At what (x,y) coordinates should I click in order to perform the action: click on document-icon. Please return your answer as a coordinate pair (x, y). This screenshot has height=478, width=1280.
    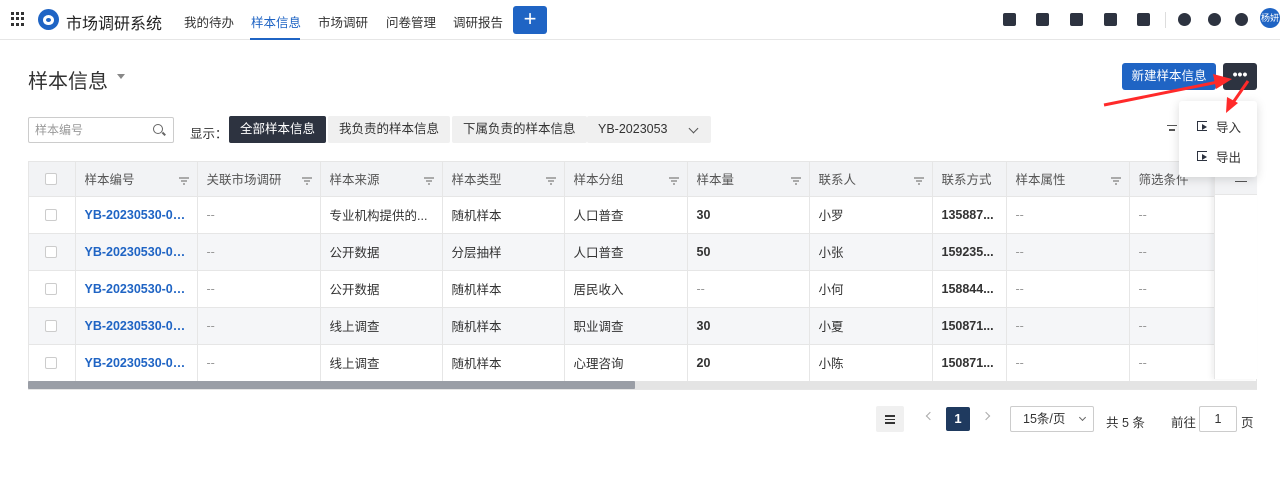
    Looking at the image, I should click on (1076, 19).